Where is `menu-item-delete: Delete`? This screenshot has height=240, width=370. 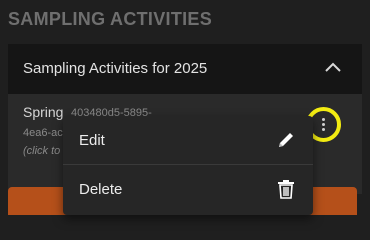 menu-item-delete: Delete is located at coordinates (188, 189).